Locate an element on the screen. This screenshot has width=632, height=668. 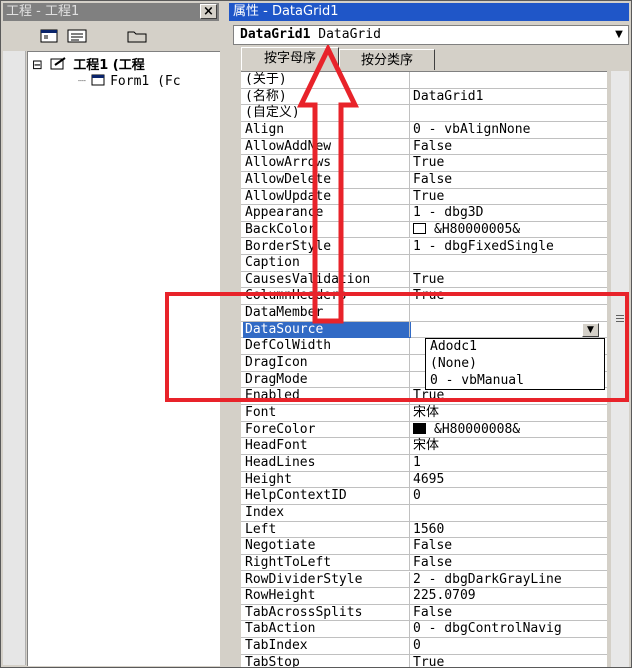
annotation-highlight-box is located at coordinates (397, 347).